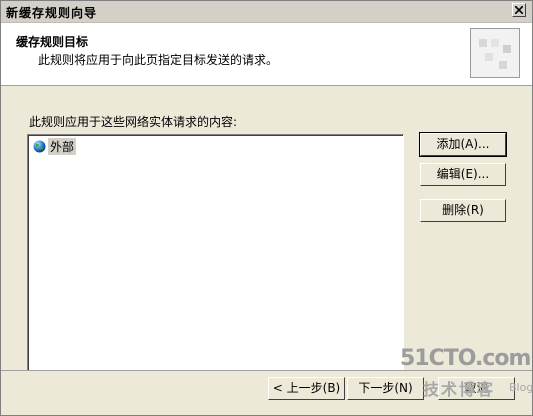 Image resolution: width=533 pixels, height=416 pixels. I want to click on back-button: < 上一步(B), so click(306, 388).